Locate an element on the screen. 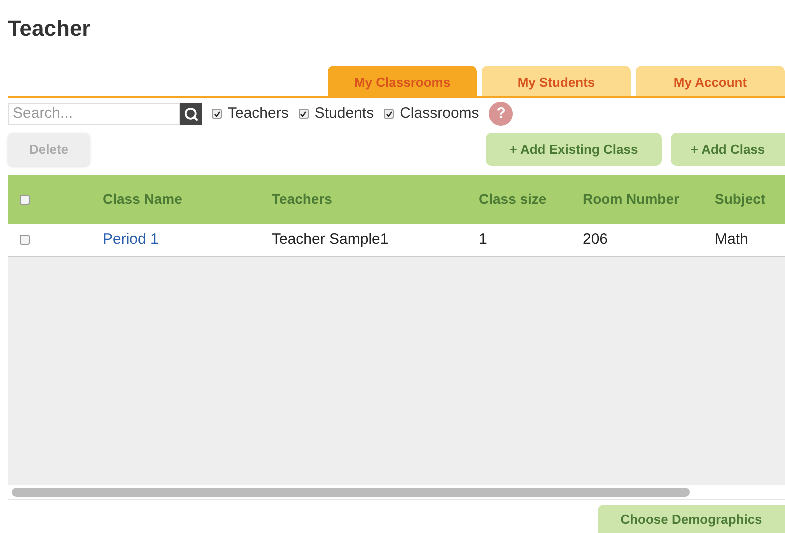 This screenshot has height=533, width=785. table-cell-text: Teacher Sample1 is located at coordinates (331, 240).